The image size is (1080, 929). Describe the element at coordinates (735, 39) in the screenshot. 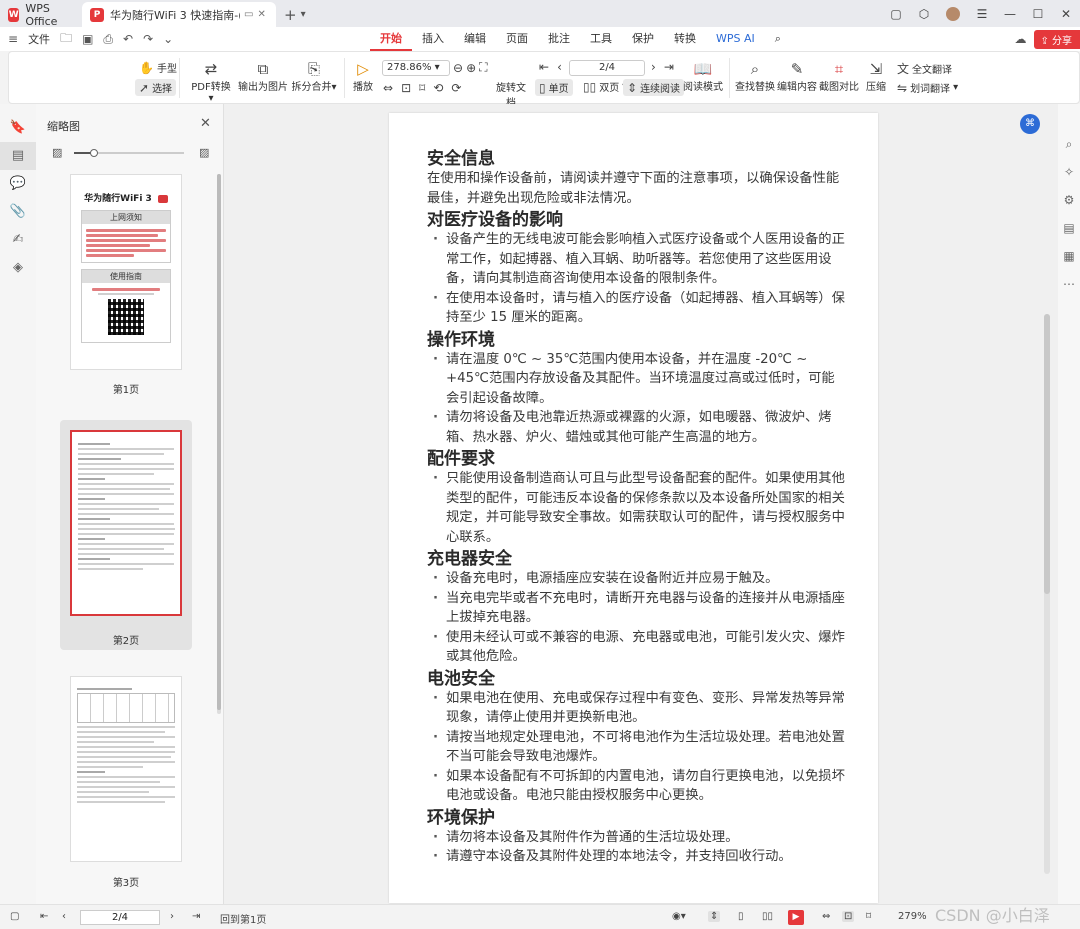

I see `tab-wps-ai: WPS AI` at that location.